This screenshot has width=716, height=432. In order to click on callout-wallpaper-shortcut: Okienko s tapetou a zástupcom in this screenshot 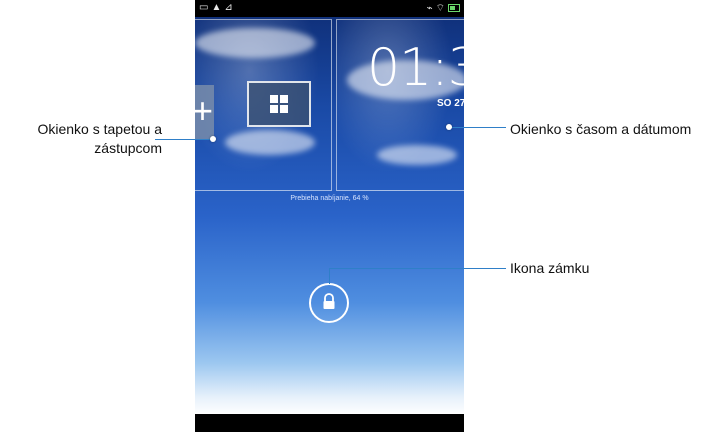, I will do `click(99, 138)`.